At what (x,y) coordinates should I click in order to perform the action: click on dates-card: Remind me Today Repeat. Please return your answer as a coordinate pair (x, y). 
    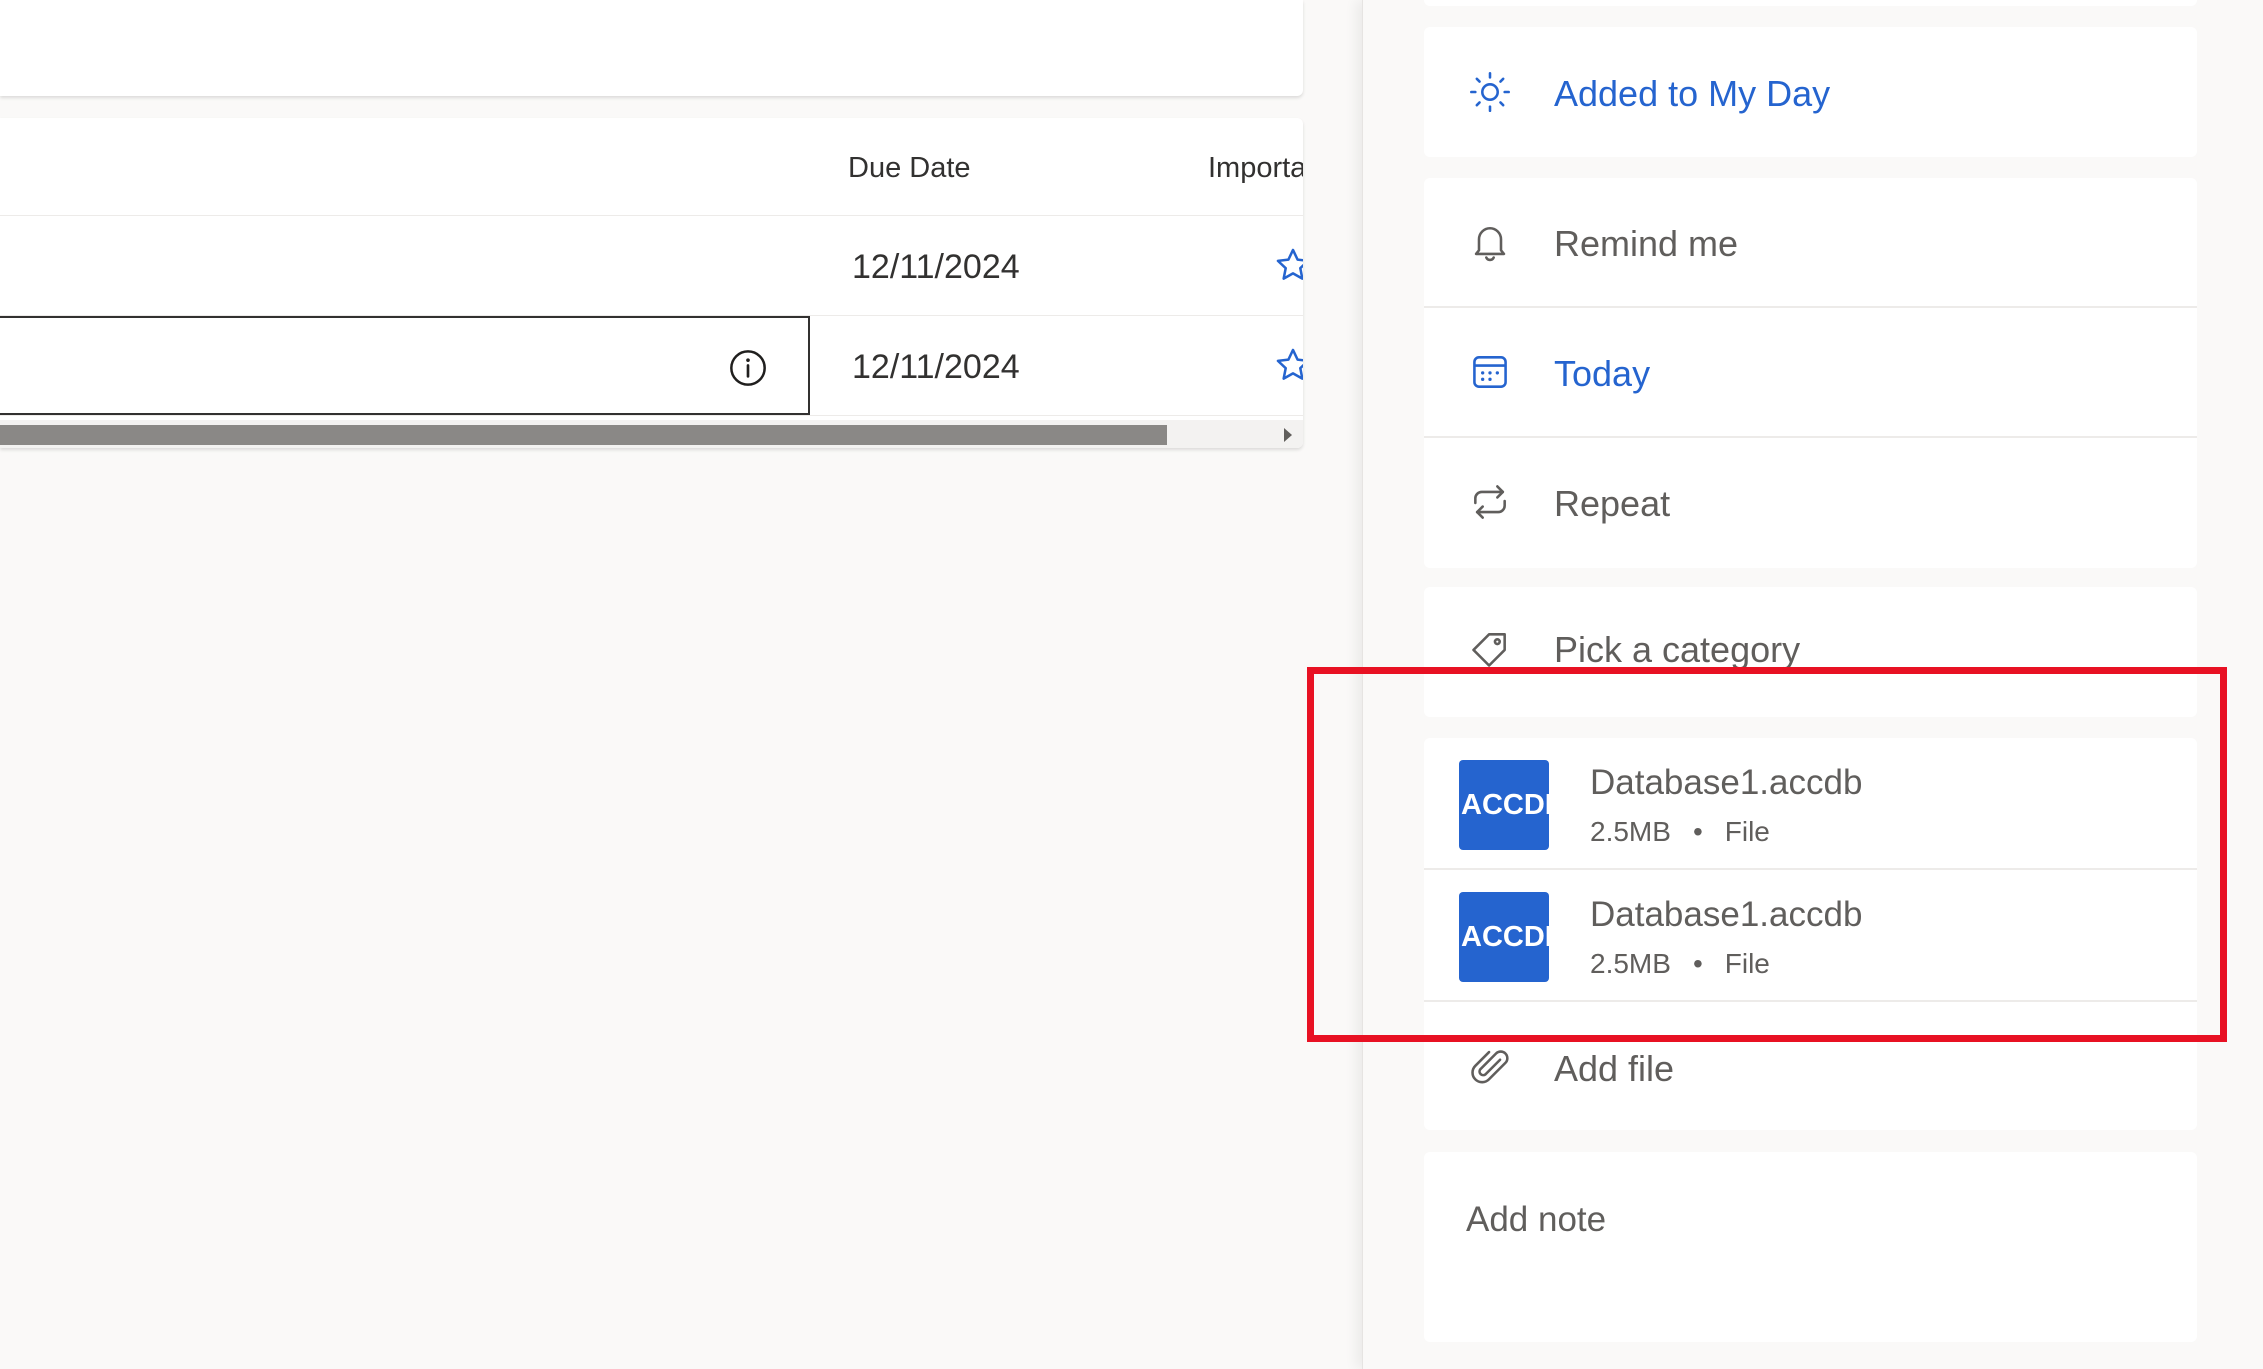
    Looking at the image, I should click on (1810, 373).